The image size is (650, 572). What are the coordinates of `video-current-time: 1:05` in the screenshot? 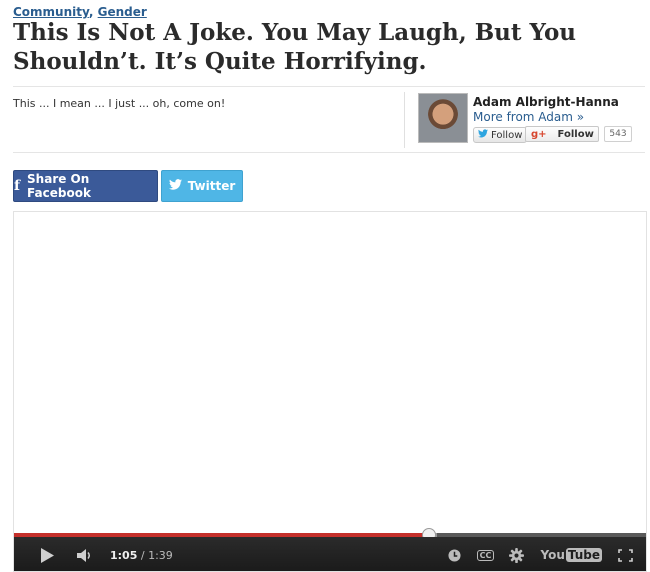 It's located at (124, 555).